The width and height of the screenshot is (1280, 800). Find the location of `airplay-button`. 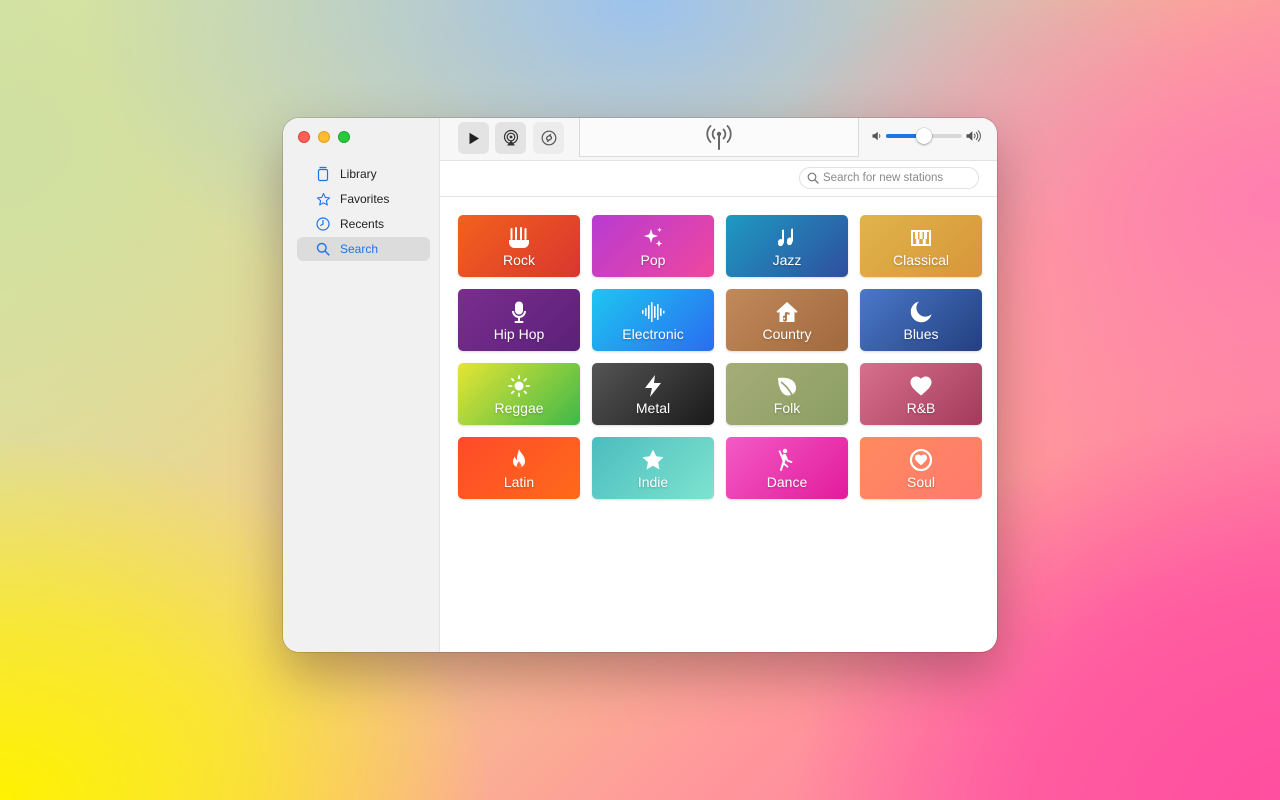

airplay-button is located at coordinates (510, 138).